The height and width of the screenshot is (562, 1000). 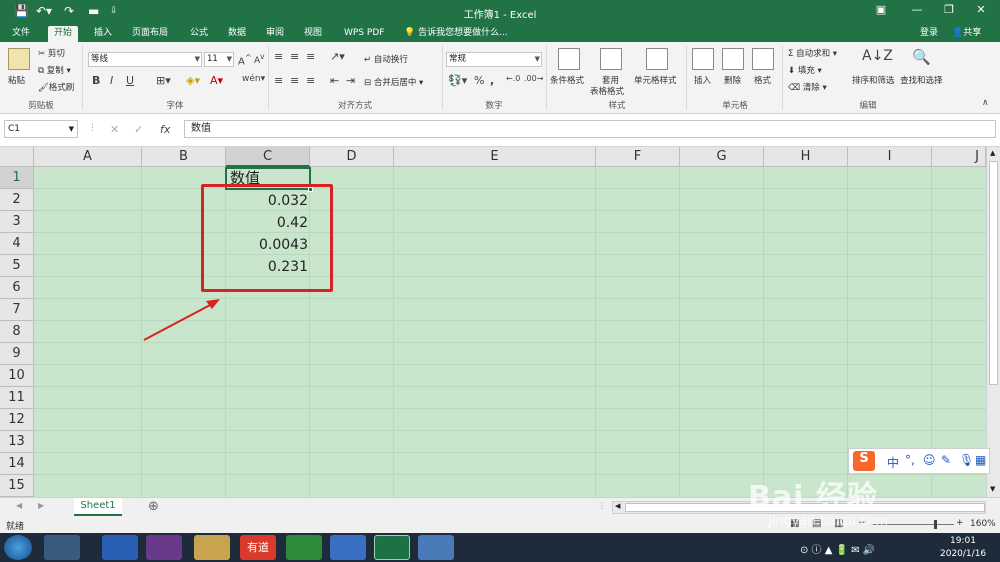 What do you see at coordinates (910, 460) in the screenshot?
I see `punctuation-icon: °,` at bounding box center [910, 460].